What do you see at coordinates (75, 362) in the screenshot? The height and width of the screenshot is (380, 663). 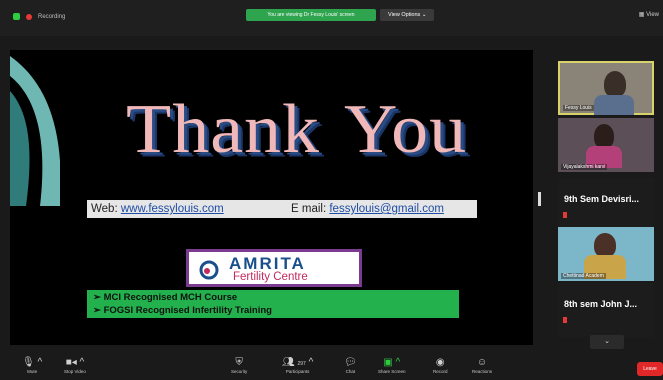 I see `video-camera-icon: ■◂ ^` at bounding box center [75, 362].